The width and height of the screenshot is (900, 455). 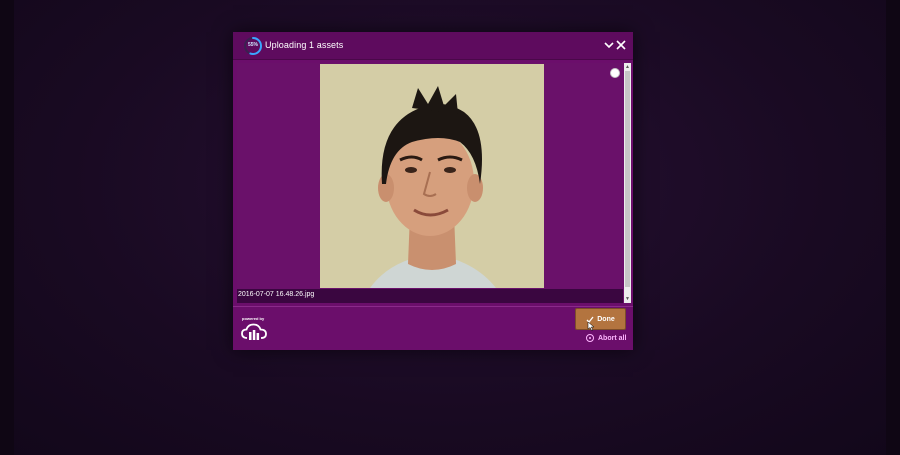 I want to click on stage-edge-left, so click(x=7, y=227).